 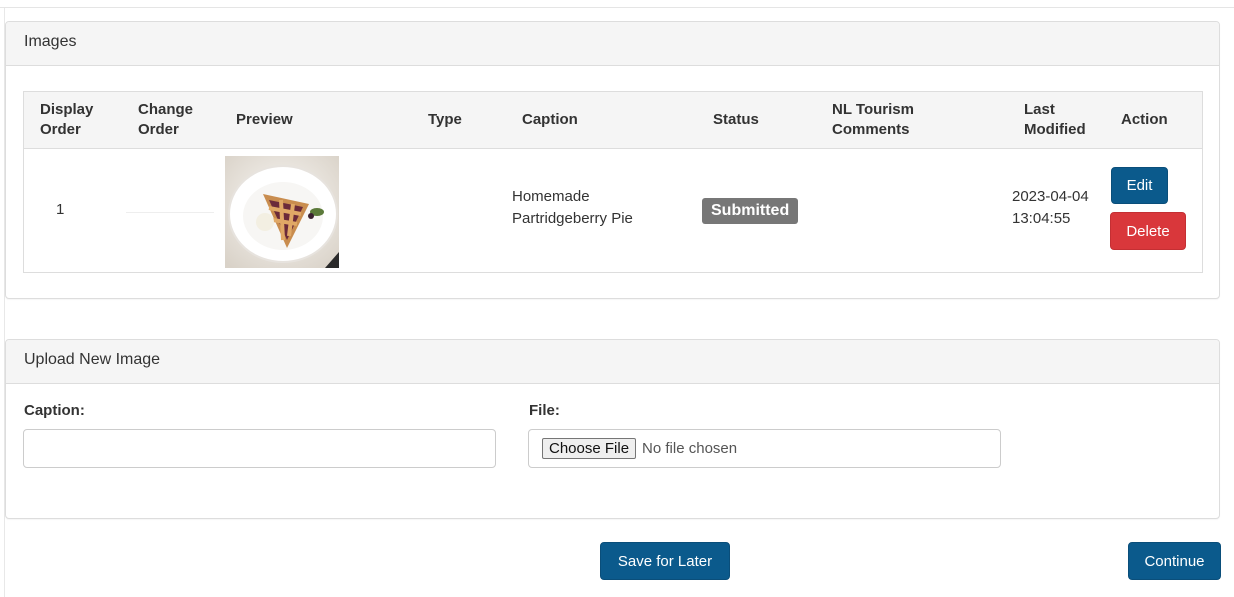 I want to click on continue-button: Continue, so click(x=1174, y=561).